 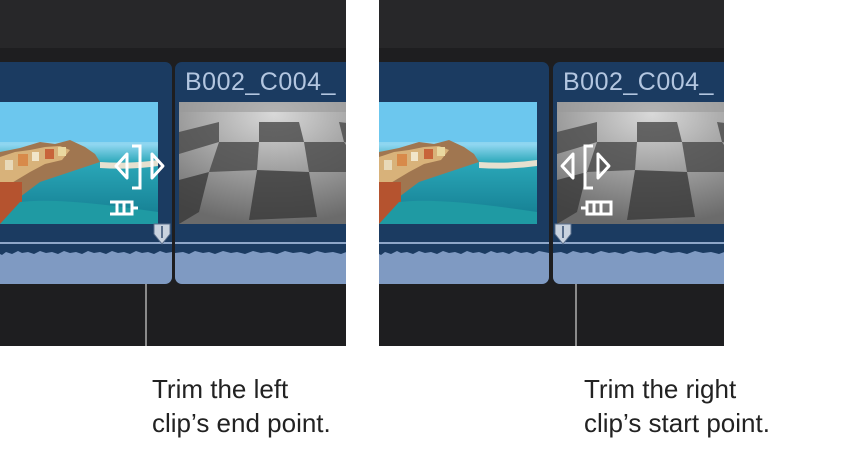 What do you see at coordinates (282, 406) in the screenshot?
I see `left-callout: Trim the left clip’s end point.` at bounding box center [282, 406].